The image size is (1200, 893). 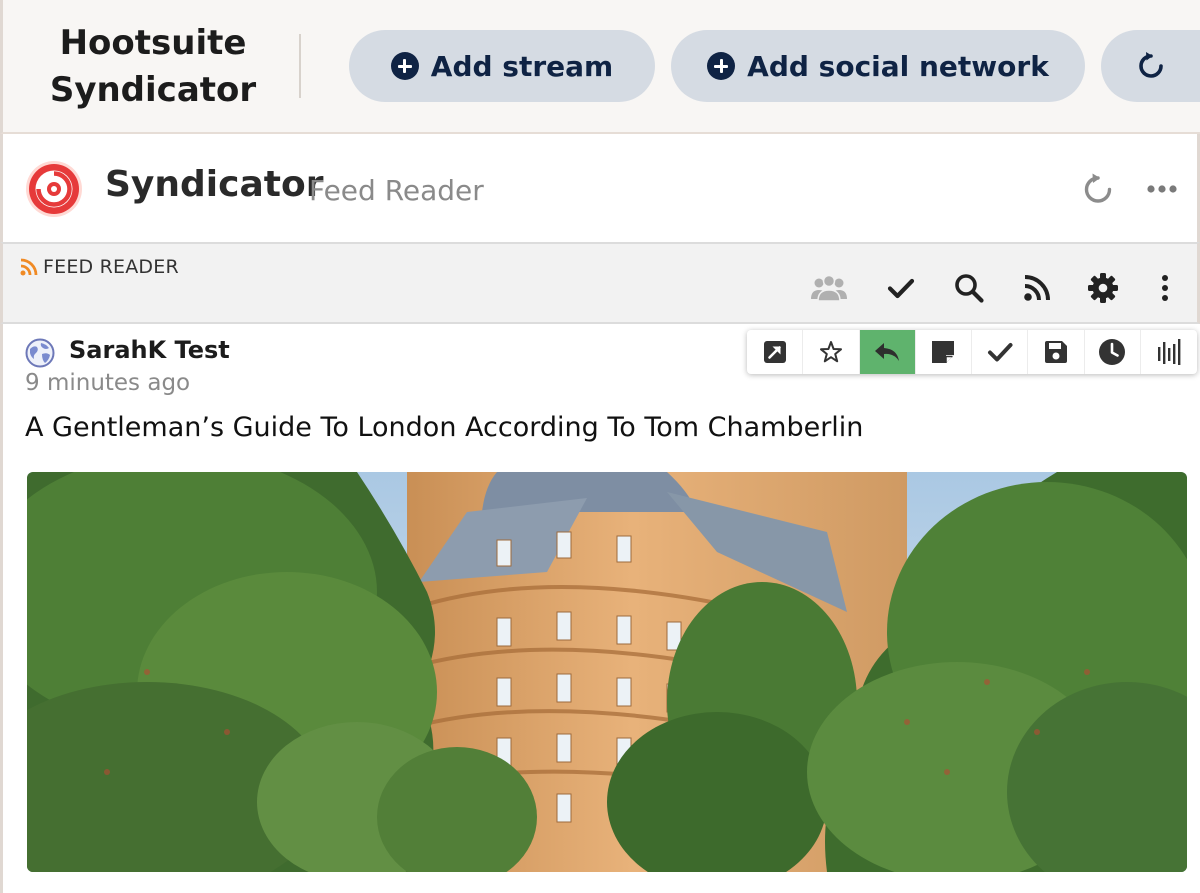 What do you see at coordinates (300, 66) in the screenshot?
I see `title-divider` at bounding box center [300, 66].